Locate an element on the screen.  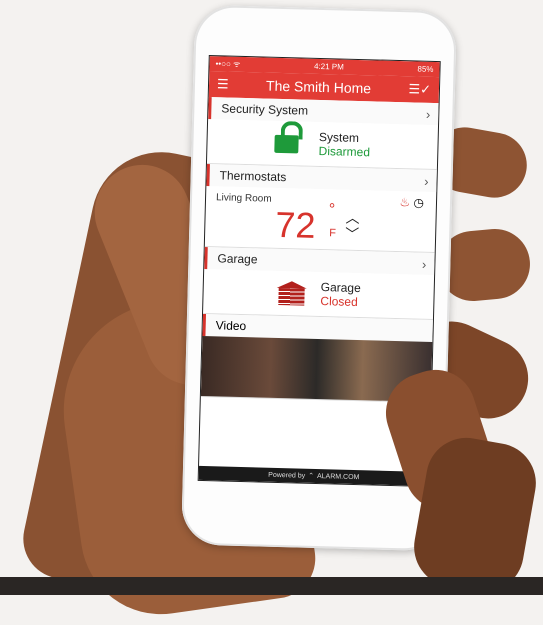
status-time: 4:21 PM is located at coordinates (328, 66).